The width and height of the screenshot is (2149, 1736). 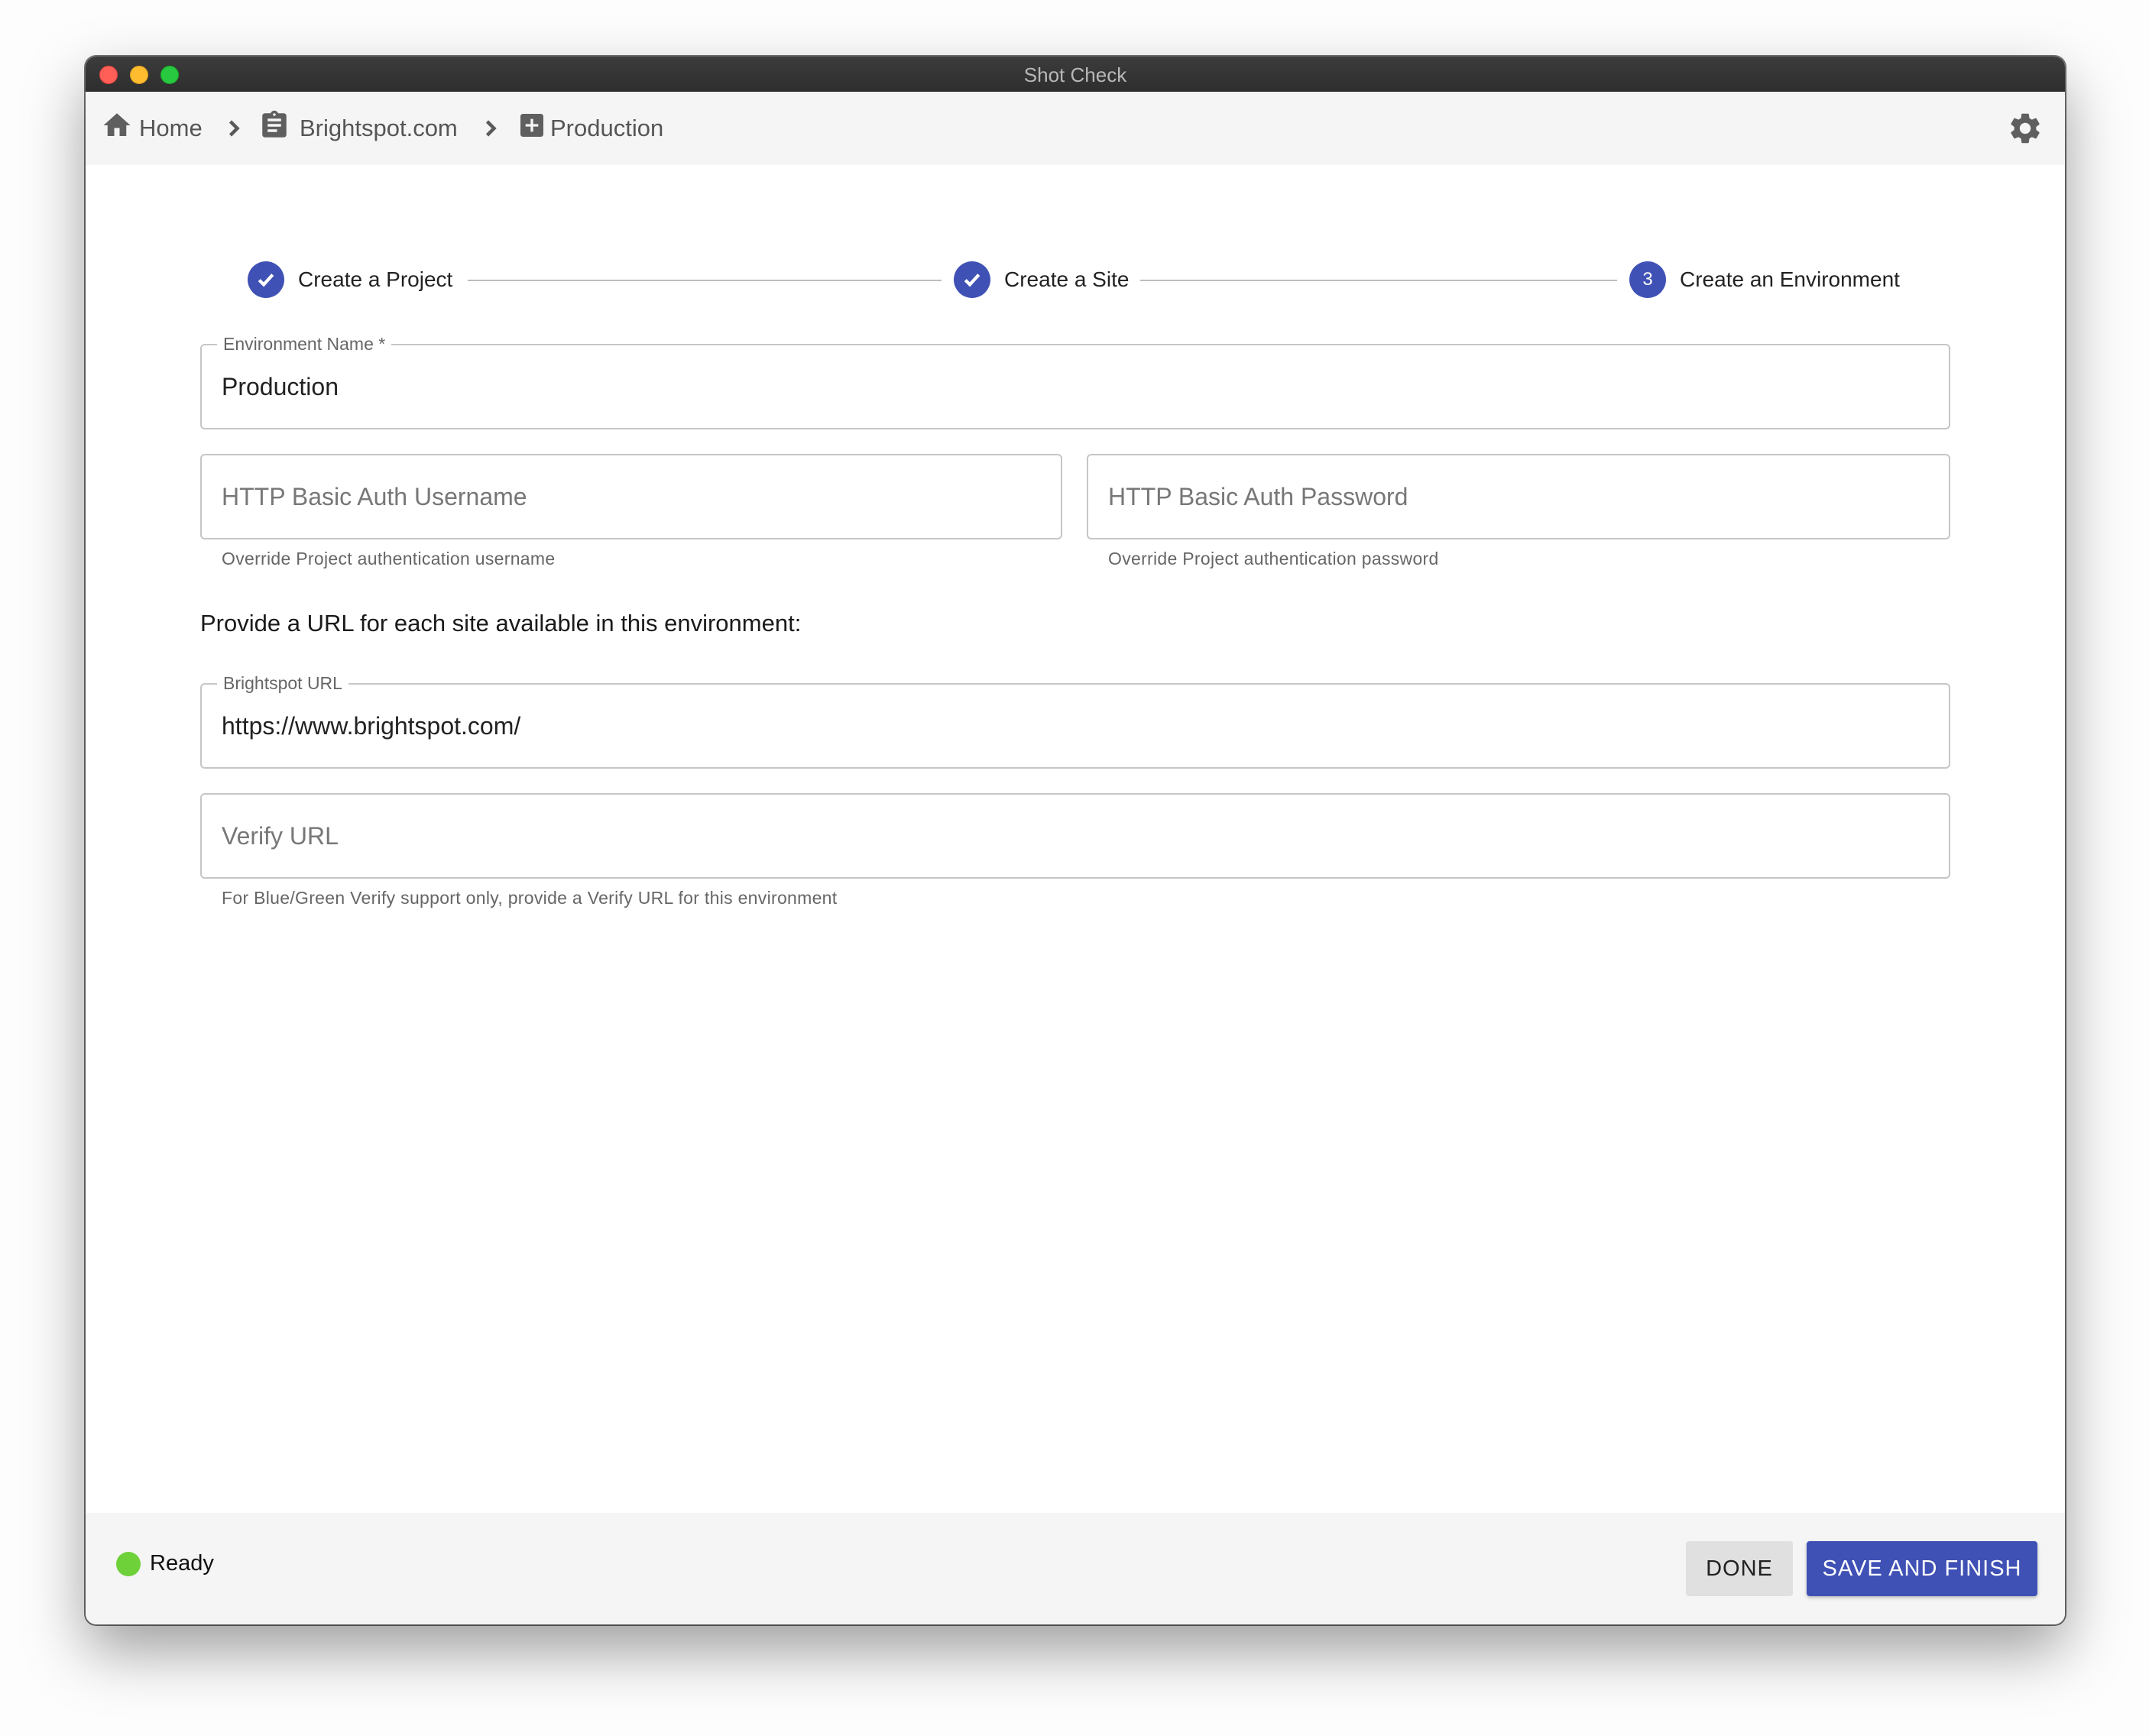 I want to click on status-indicator: Ready, so click(x=165, y=1563).